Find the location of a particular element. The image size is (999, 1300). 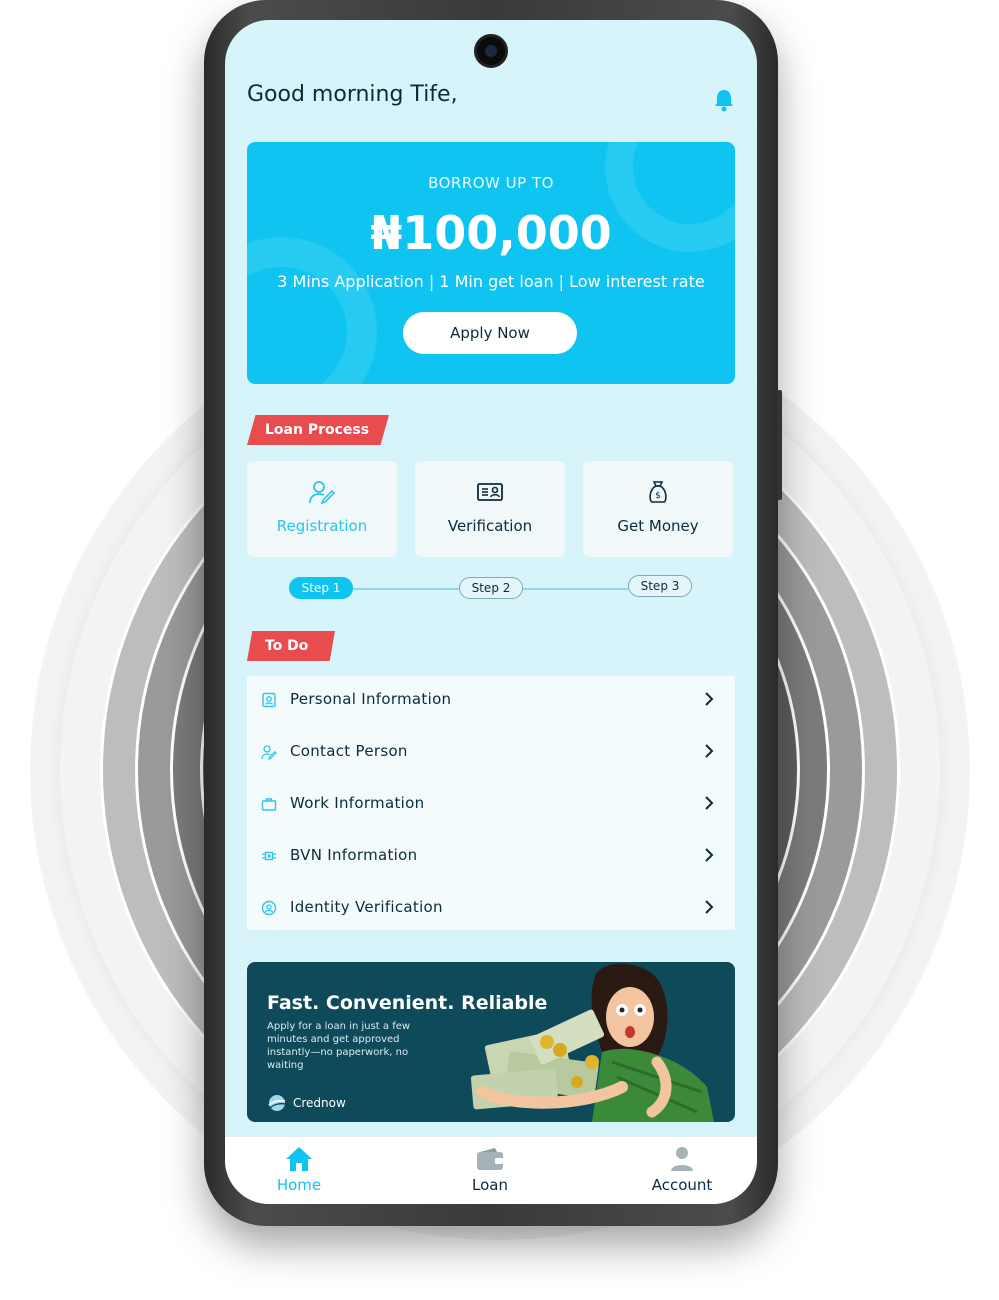

todo-item-identity-verification: Identity Verification is located at coordinates (491, 910).